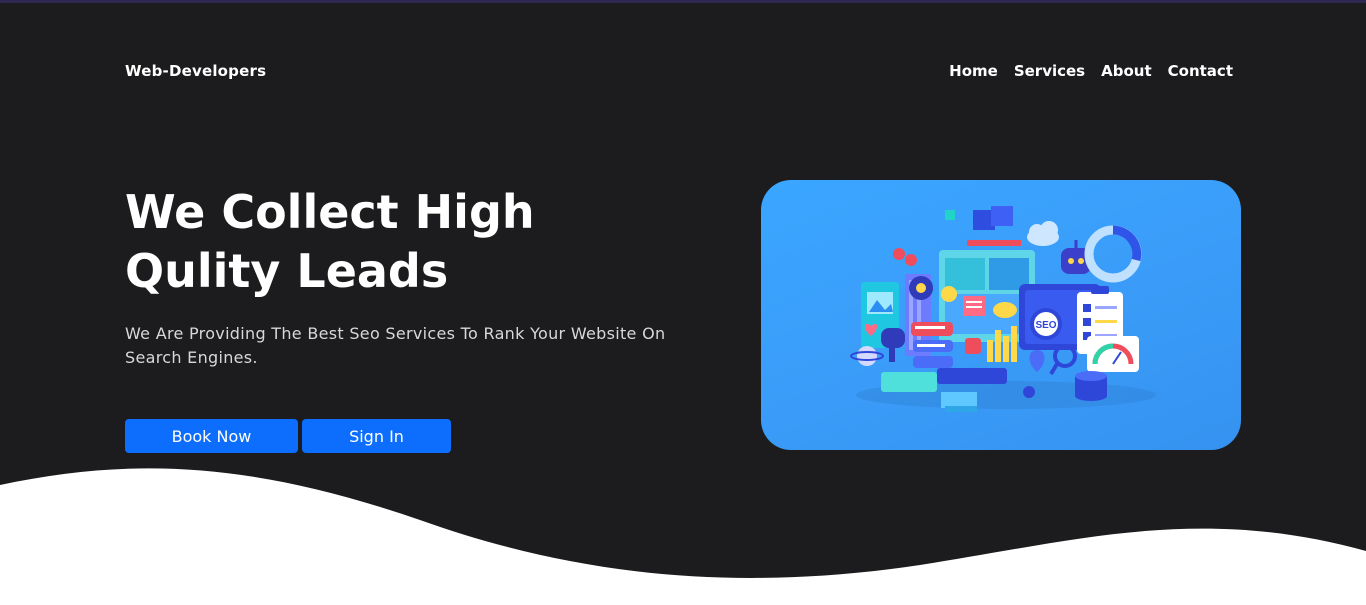 The width and height of the screenshot is (1366, 605). What do you see at coordinates (1113, 254) in the screenshot?
I see `donut-chart-icon` at bounding box center [1113, 254].